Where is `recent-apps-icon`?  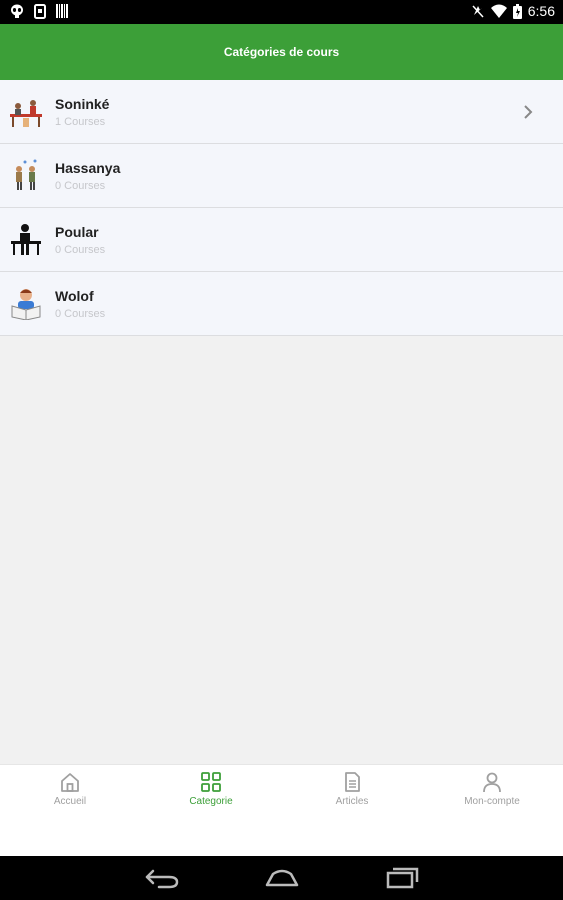 recent-apps-icon is located at coordinates (403, 878).